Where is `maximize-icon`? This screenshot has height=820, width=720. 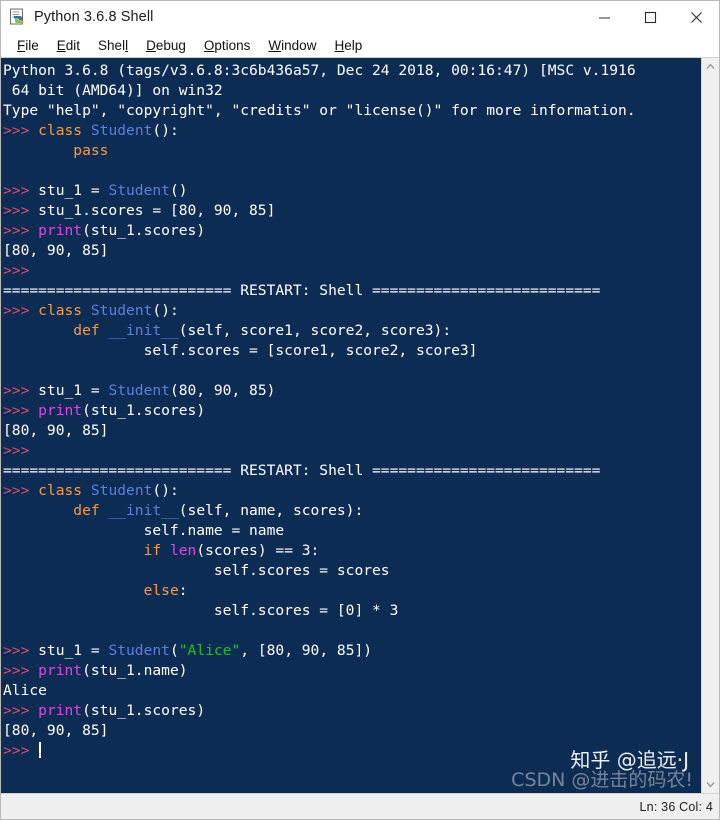 maximize-icon is located at coordinates (650, 17).